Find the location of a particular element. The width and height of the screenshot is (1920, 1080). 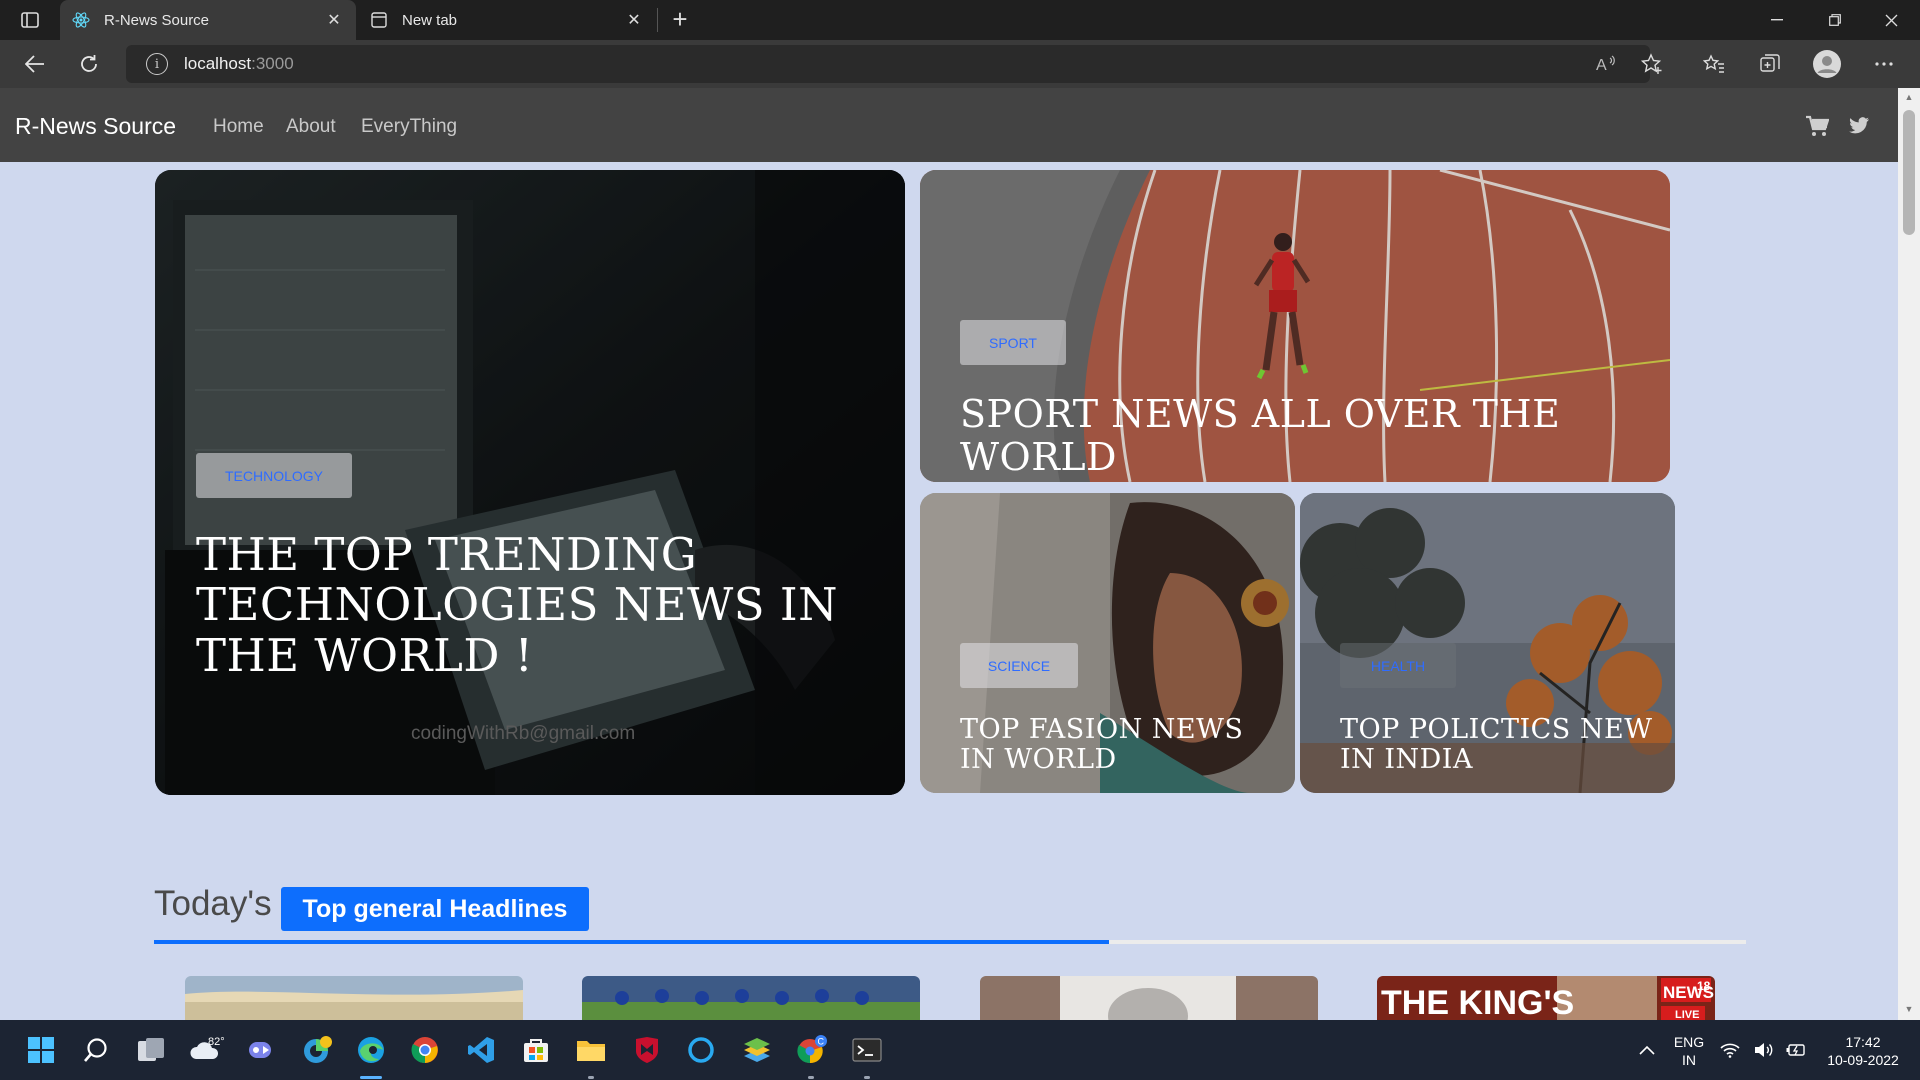

hero-title-politics: TOP POLICTICS NEW IN INDIA is located at coordinates (1496, 745).